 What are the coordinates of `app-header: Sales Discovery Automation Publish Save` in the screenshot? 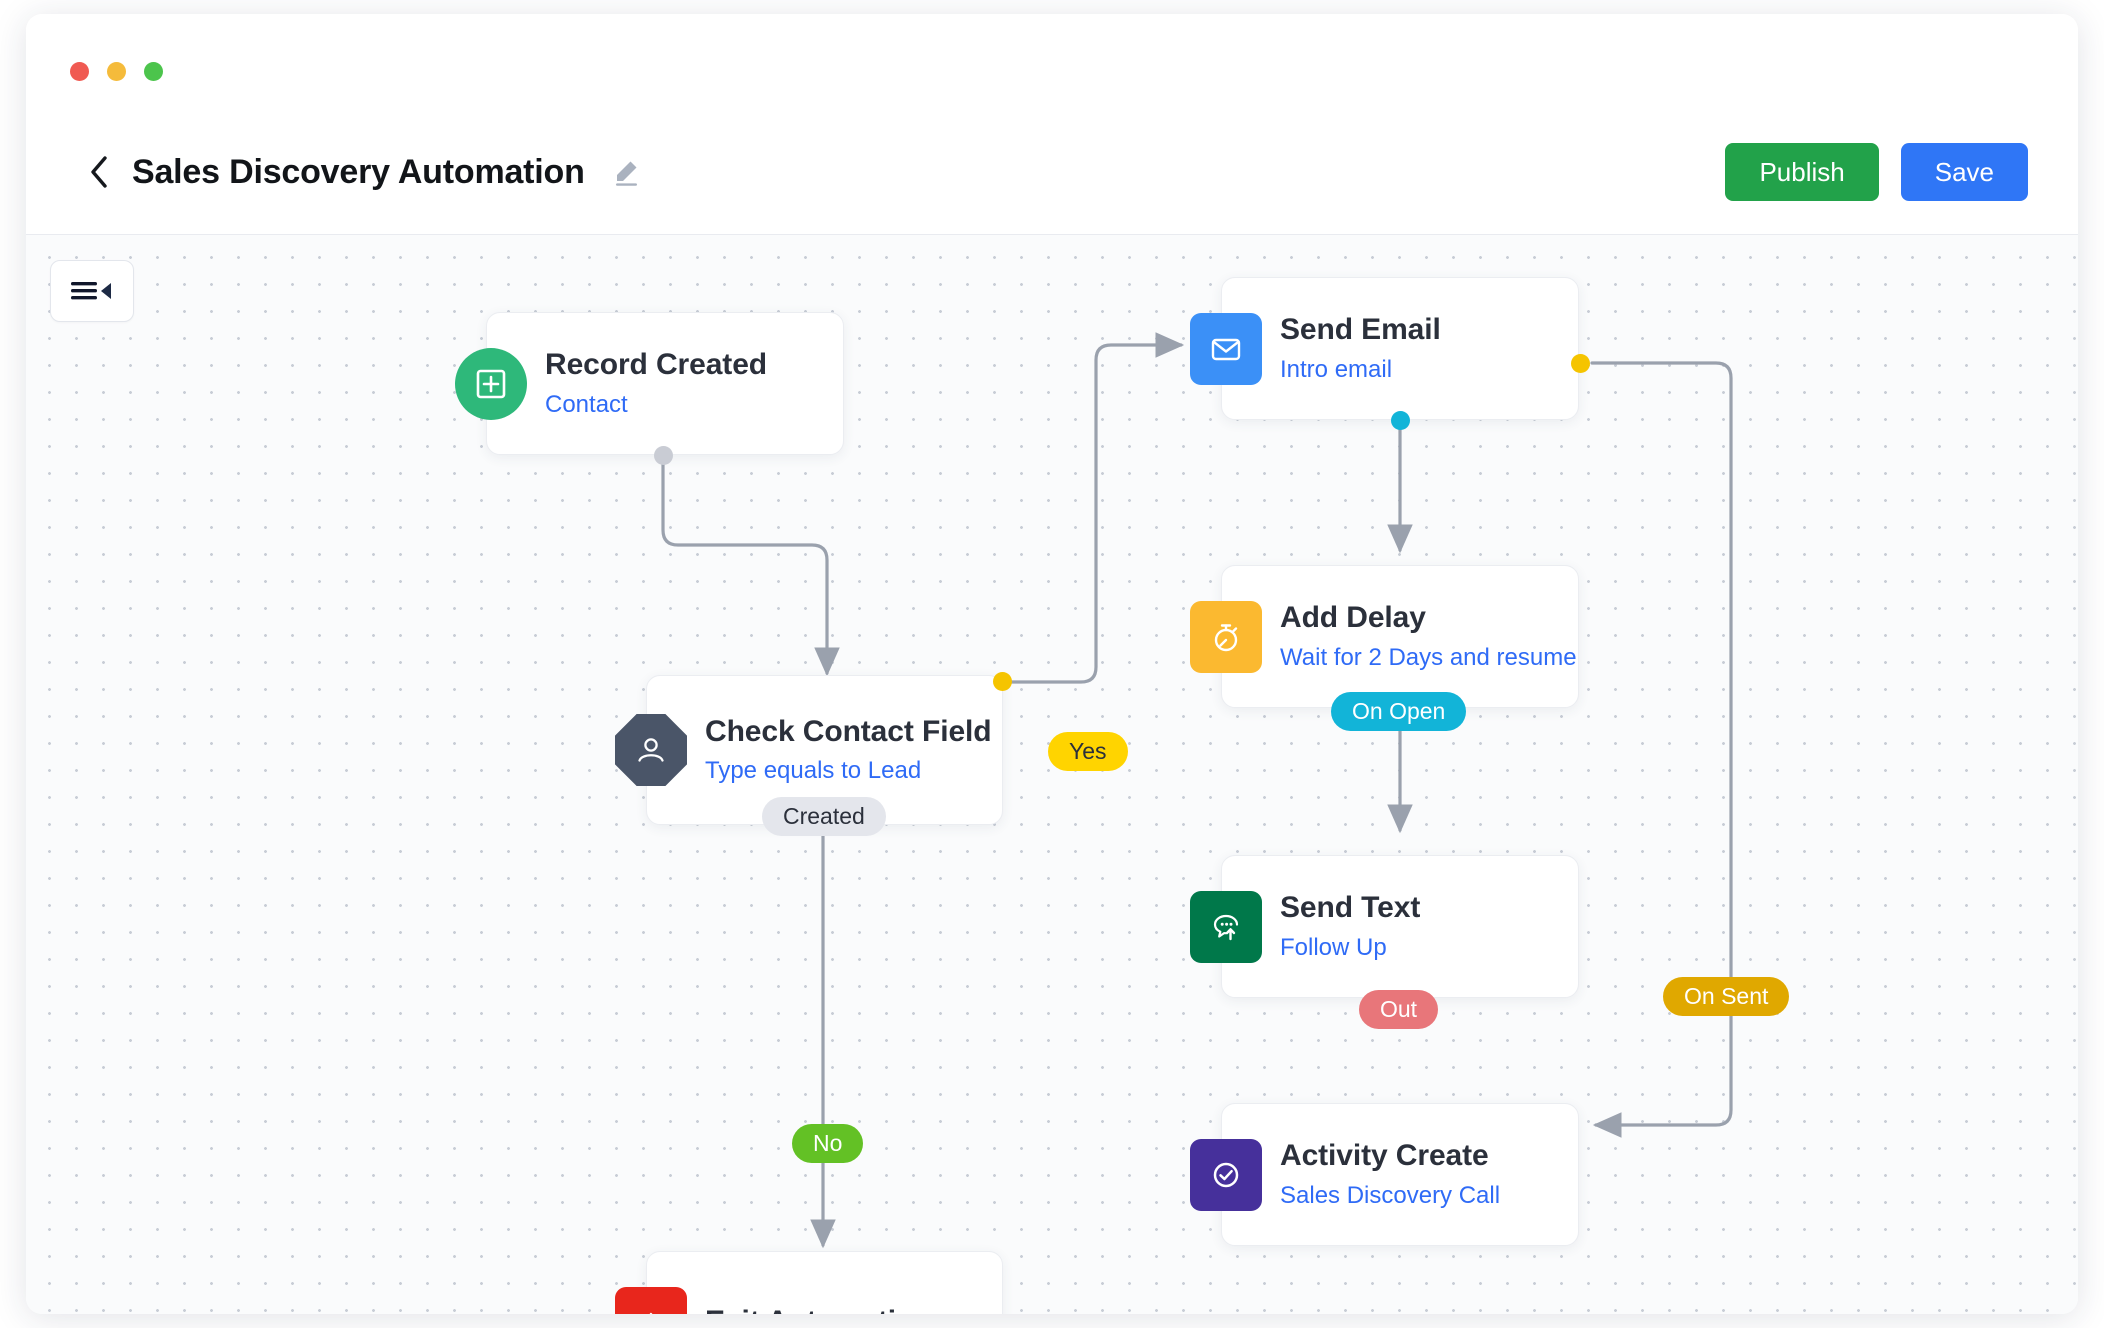 It's located at (1052, 172).